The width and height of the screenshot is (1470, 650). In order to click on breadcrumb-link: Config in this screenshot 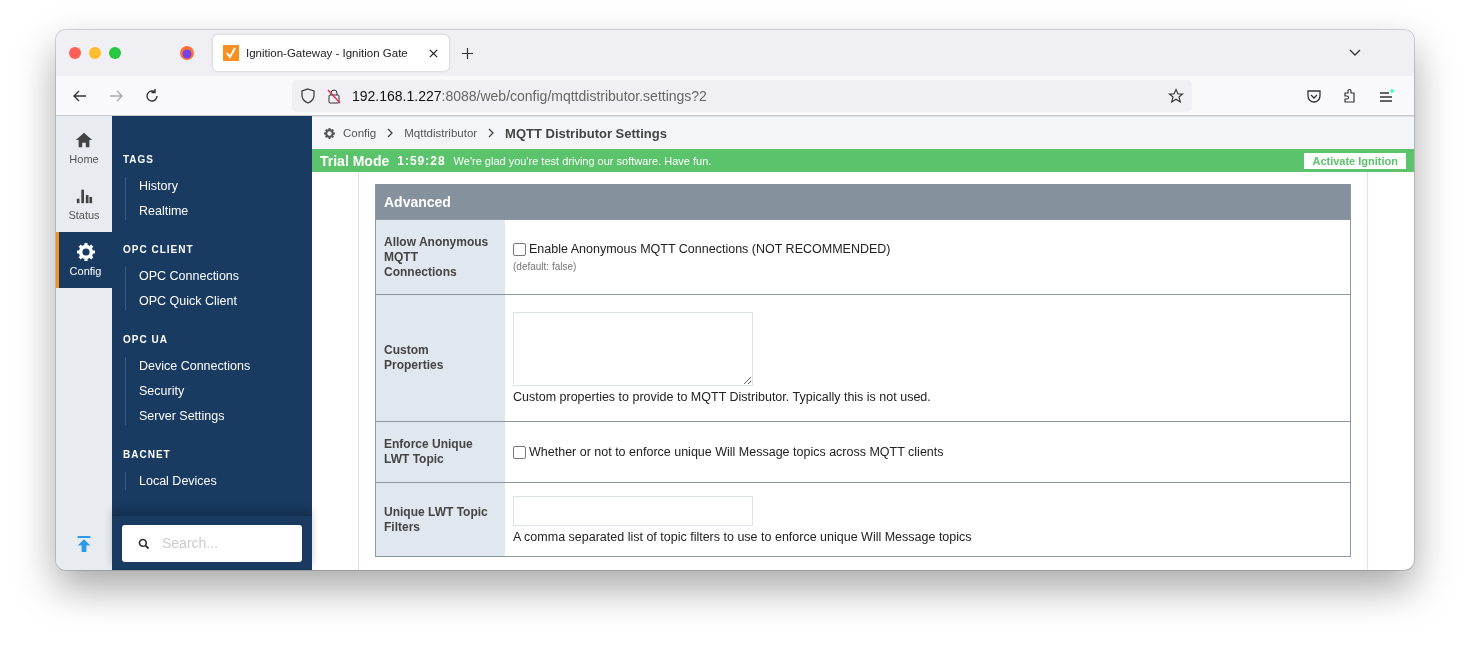, I will do `click(360, 133)`.